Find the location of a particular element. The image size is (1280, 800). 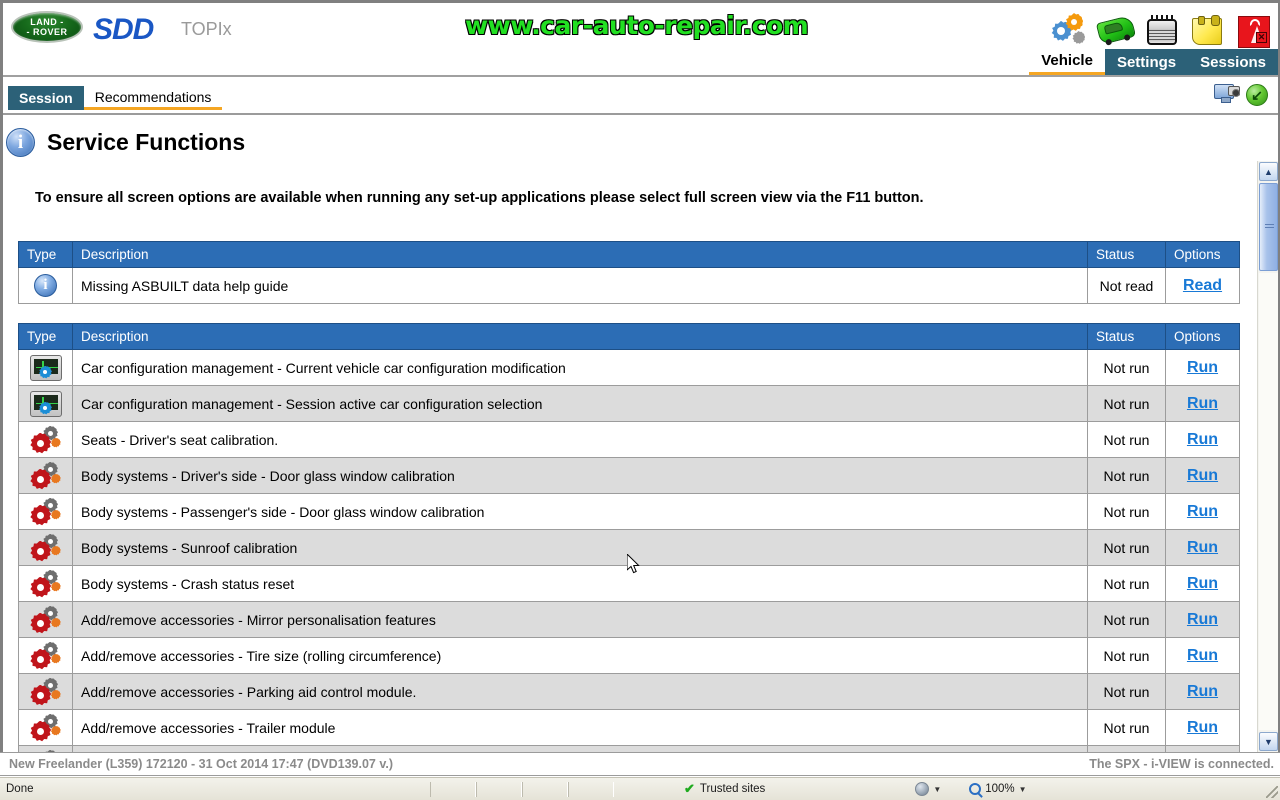

scrollbar-track is located at coordinates (1268, 501).